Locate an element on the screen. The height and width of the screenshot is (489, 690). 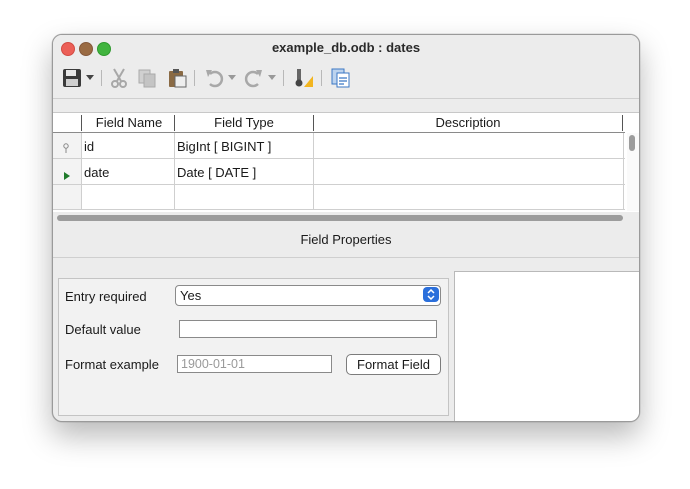
field-properties-label: Field Properties is located at coordinates (346, 239).